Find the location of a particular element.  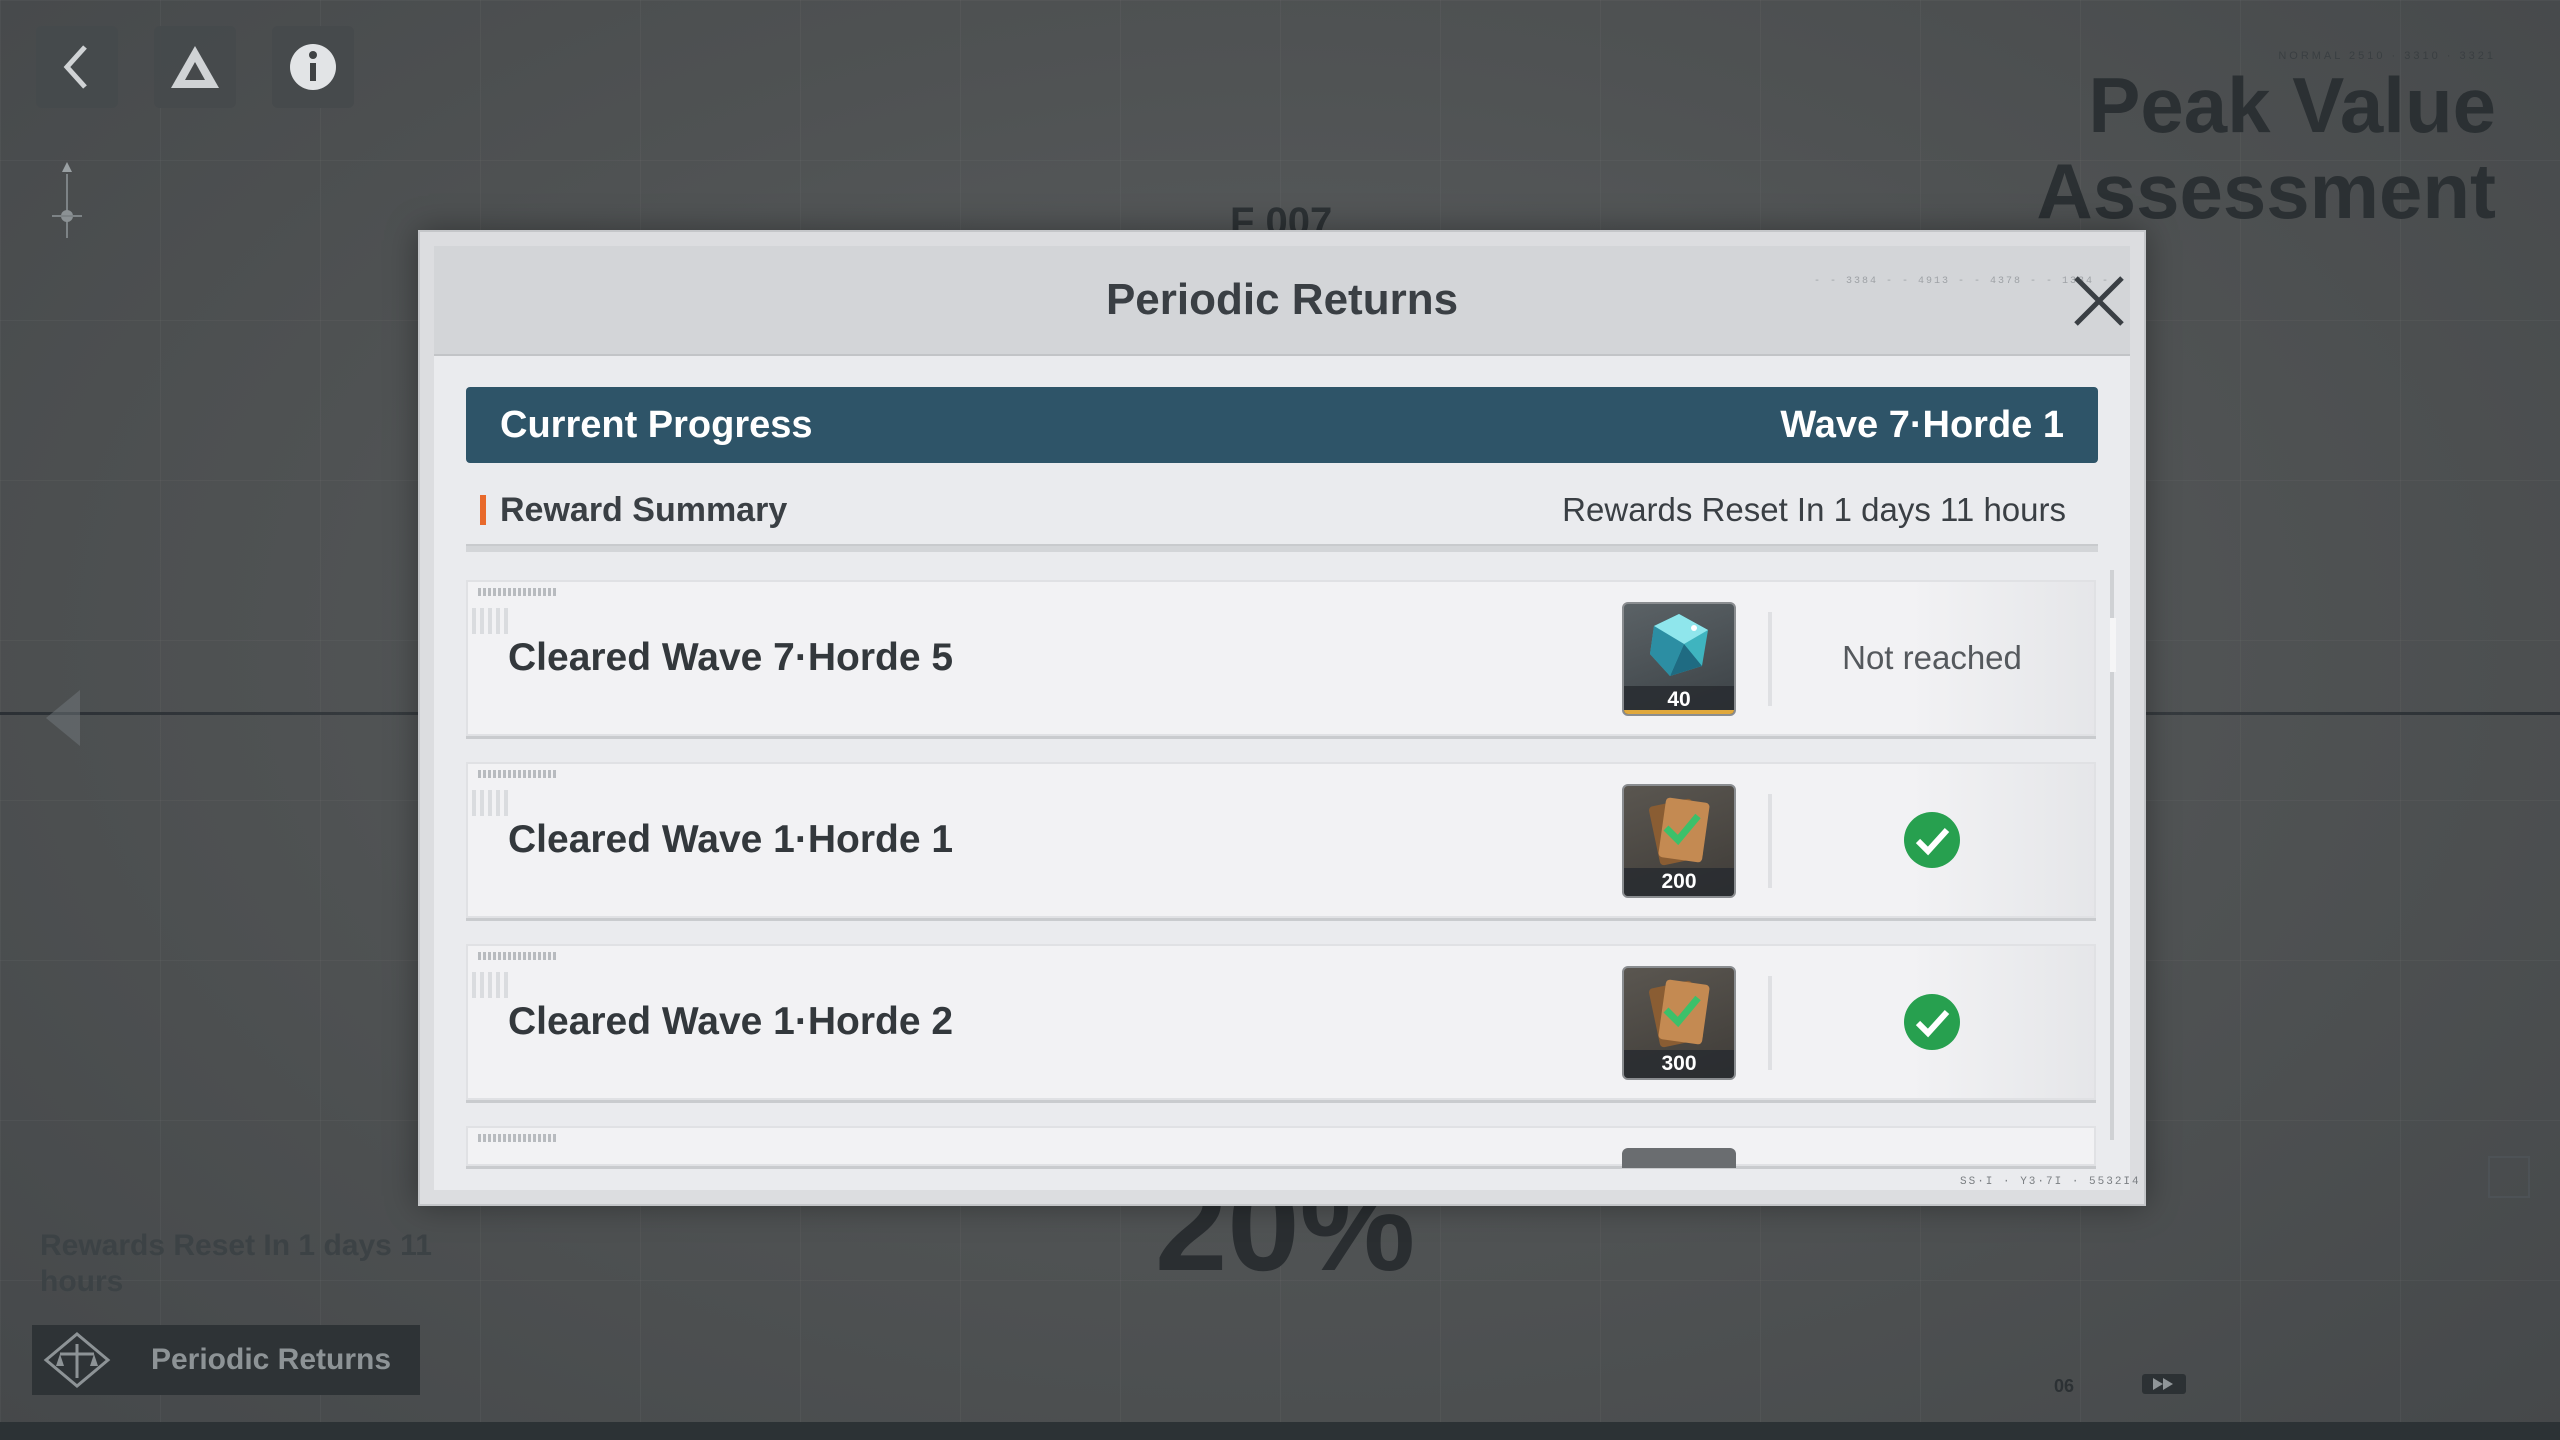

reward-status-not-reached: Not reached is located at coordinates (1932, 657).